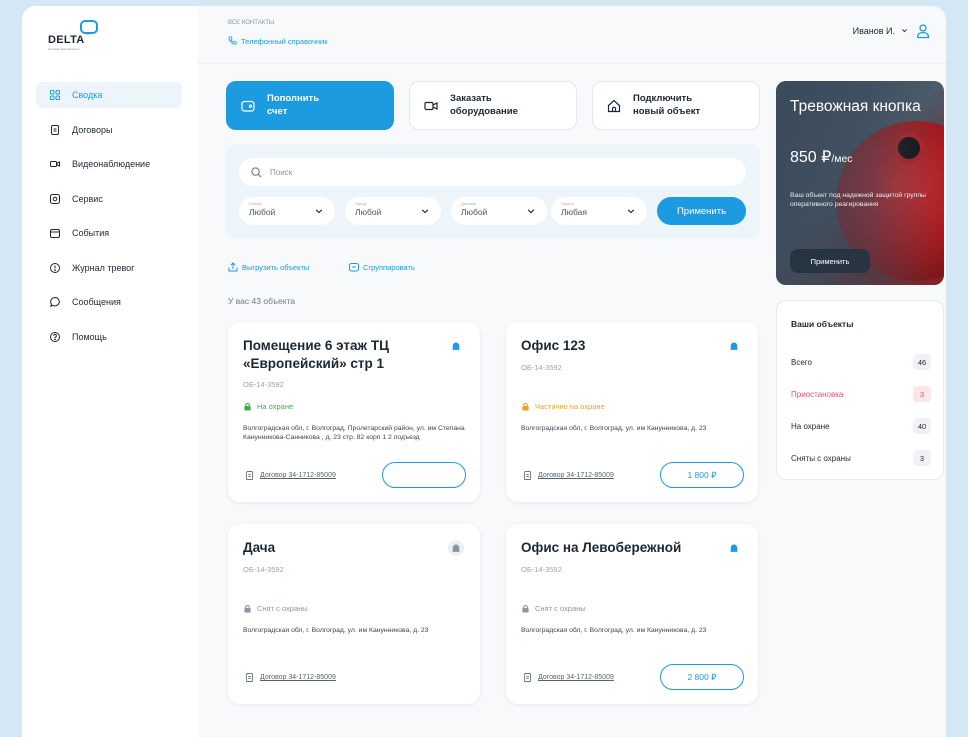 This screenshot has width=968, height=737. What do you see at coordinates (702, 677) in the screenshot?
I see `price-button: 2 800 ₽` at bounding box center [702, 677].